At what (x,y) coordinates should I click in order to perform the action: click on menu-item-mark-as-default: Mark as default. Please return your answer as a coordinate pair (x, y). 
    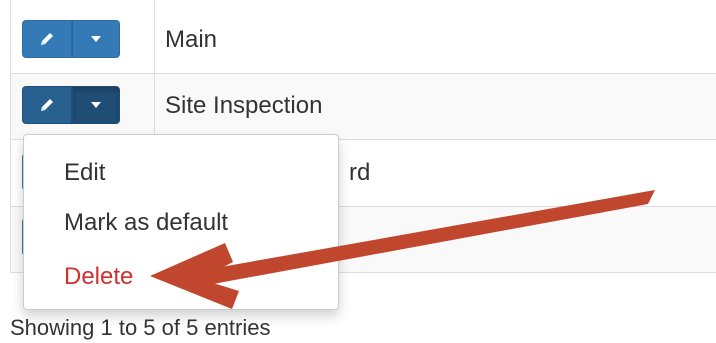
    Looking at the image, I should click on (146, 223).